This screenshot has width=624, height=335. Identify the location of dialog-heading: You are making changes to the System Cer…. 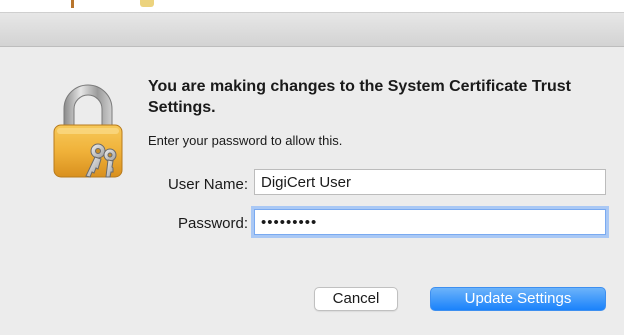
(359, 97).